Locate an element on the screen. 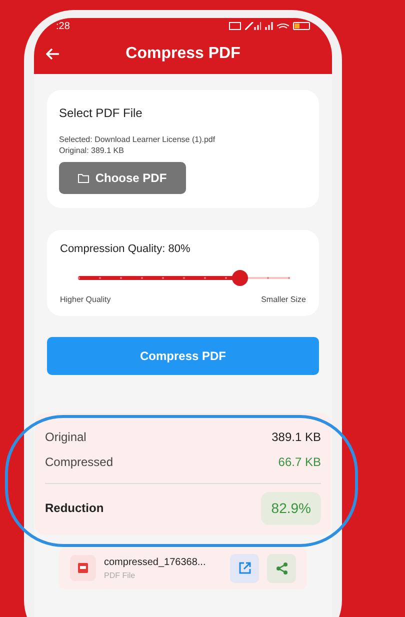  battery-icon is located at coordinates (301, 26).